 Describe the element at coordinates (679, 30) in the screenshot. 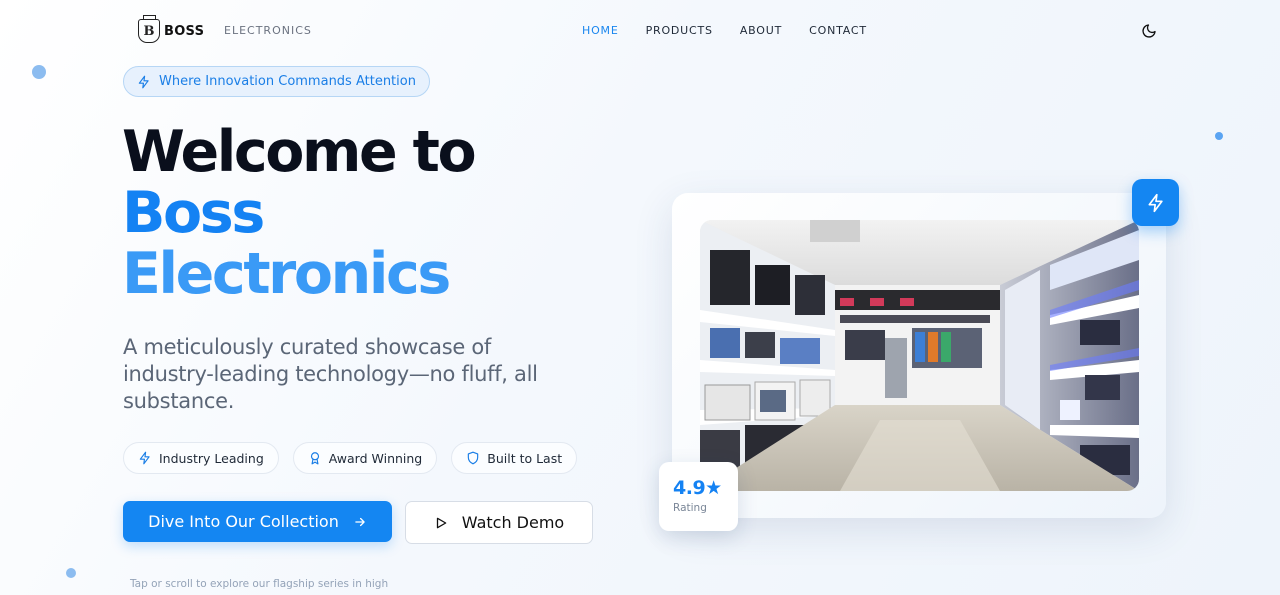

I see `nav-products: PRODUCTS` at that location.